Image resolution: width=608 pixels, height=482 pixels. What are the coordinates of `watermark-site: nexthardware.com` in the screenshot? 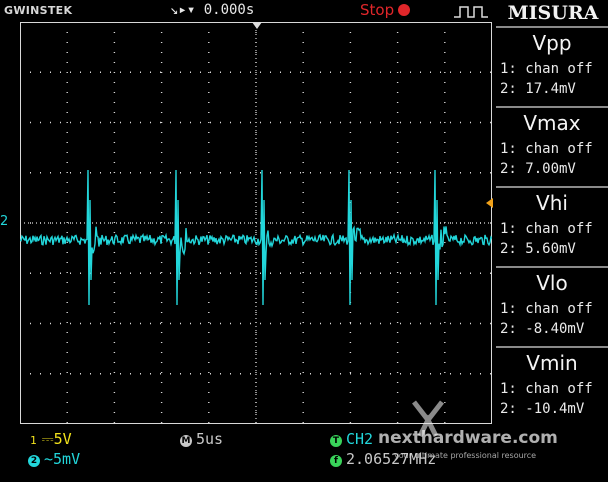 It's located at (468, 438).